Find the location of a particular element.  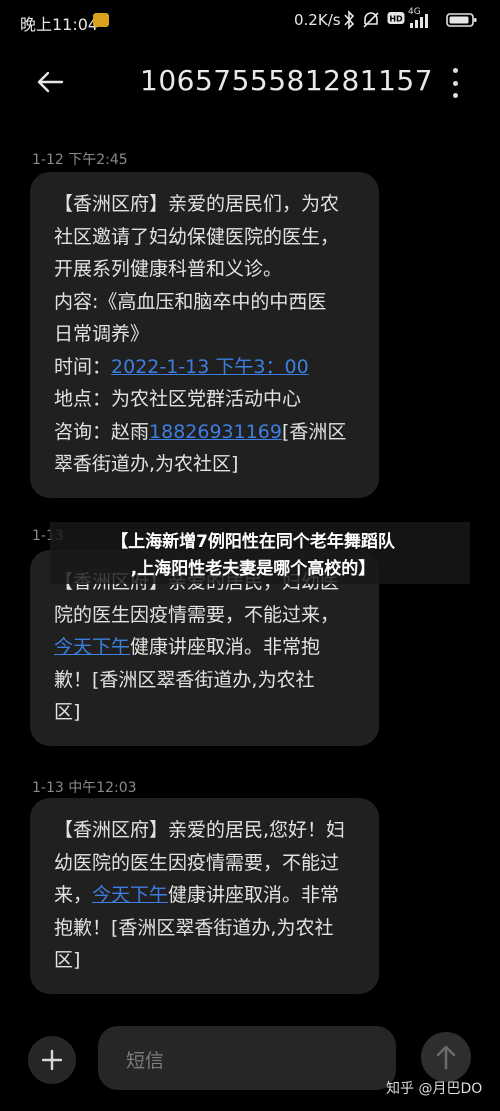

message-line: 来，今天下午健康讲座取消。非常 is located at coordinates (205, 895).